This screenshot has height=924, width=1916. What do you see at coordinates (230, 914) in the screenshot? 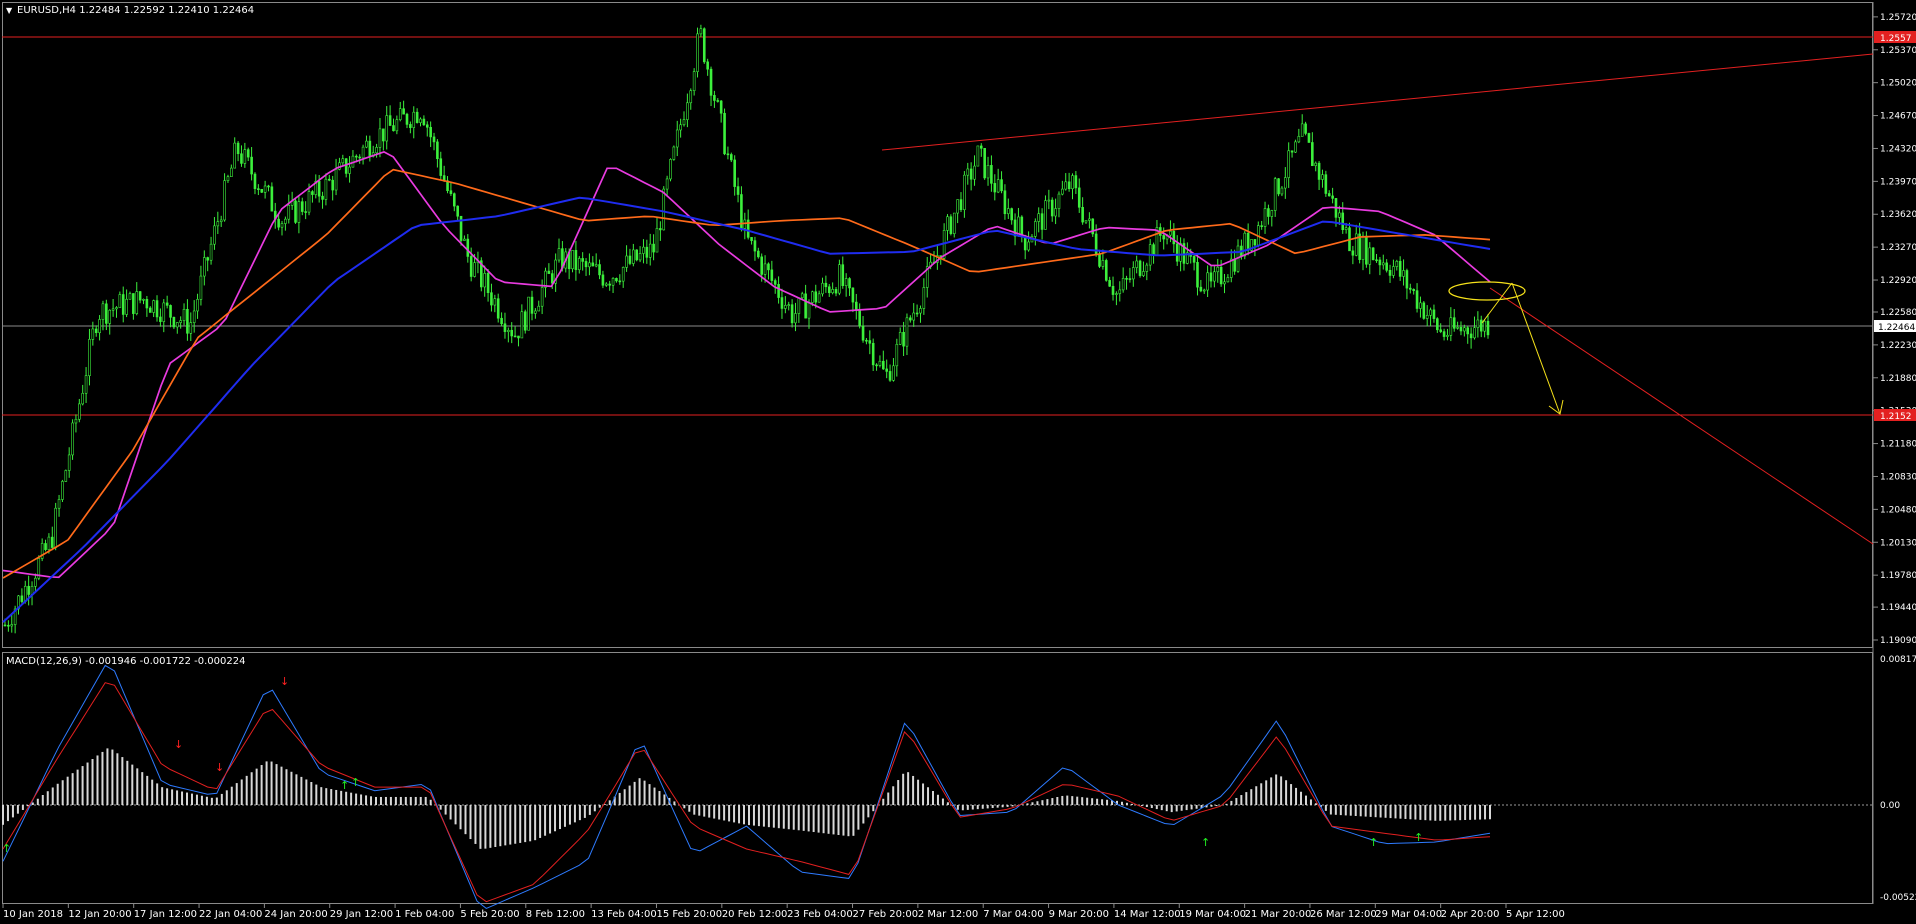
I see `time-tick-label: 22 Jan 04:00` at bounding box center [230, 914].